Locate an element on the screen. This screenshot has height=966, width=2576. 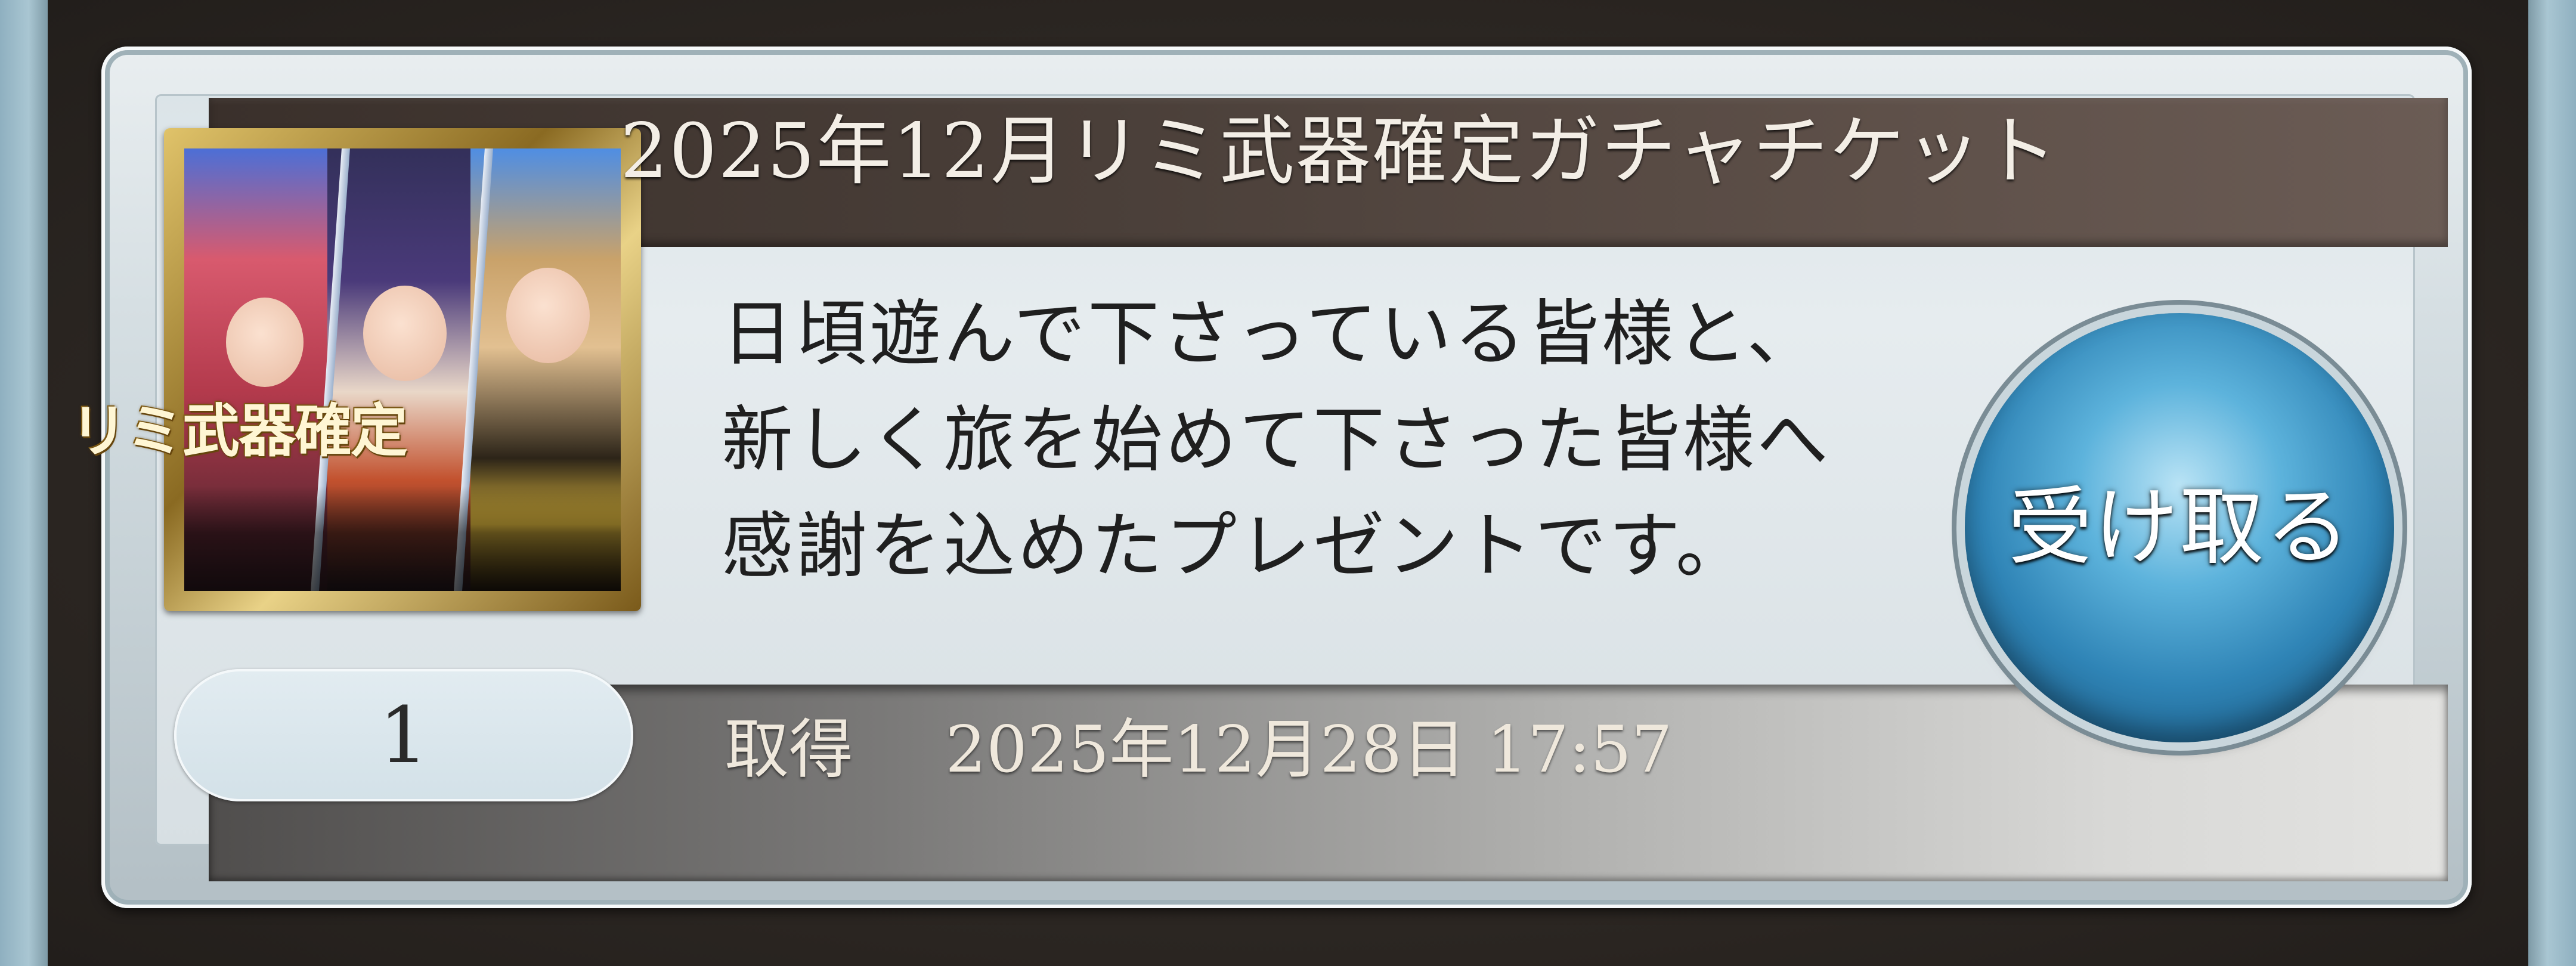
description-line: 日頃遊んで下さっている皆様と、 is located at coordinates (1271, 334).